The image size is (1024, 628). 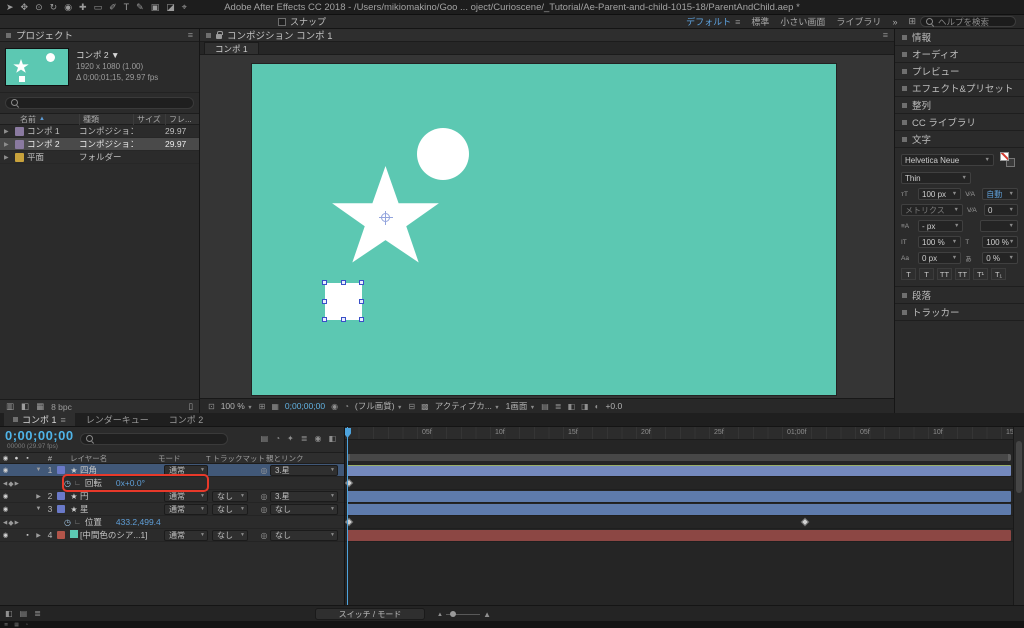 What do you see at coordinates (959, 139) in the screenshot?
I see `character-panel-header: 文字` at bounding box center [959, 139].